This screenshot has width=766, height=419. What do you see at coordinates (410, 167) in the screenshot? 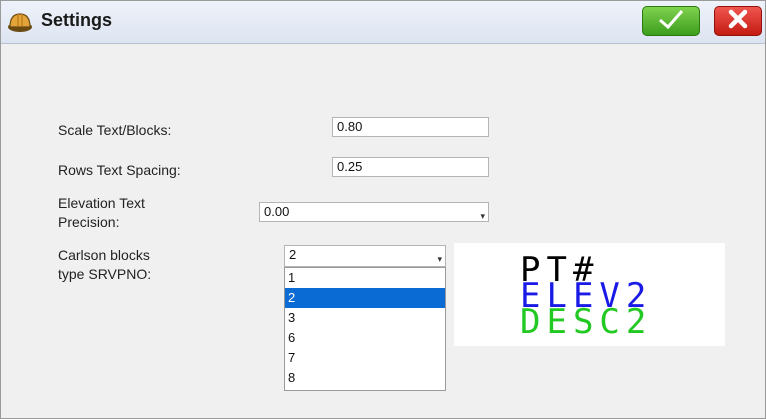
I see `rows-spacing-input: 0.25` at bounding box center [410, 167].